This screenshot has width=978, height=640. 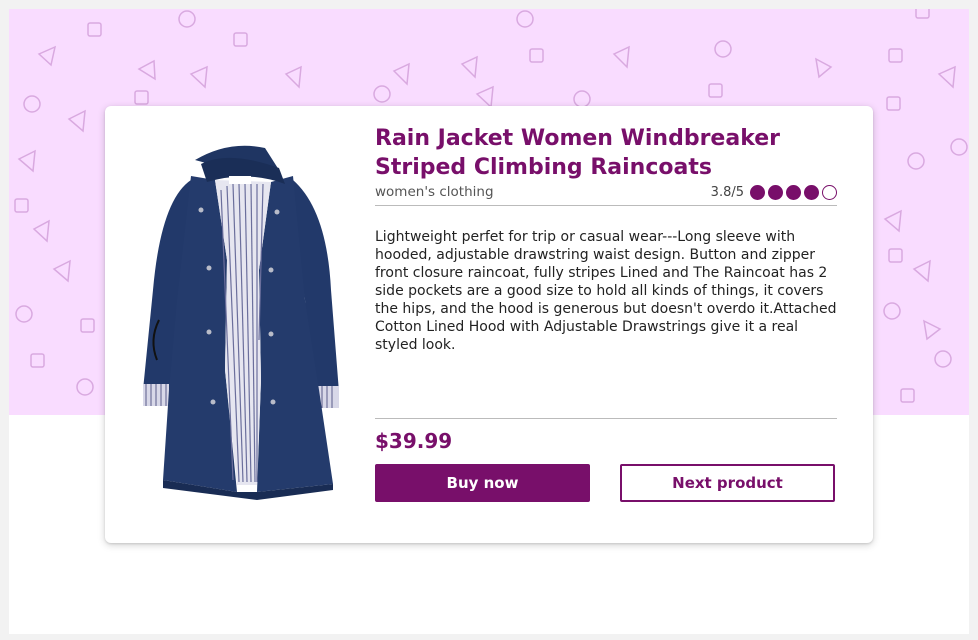 What do you see at coordinates (727, 192) in the screenshot?
I see `rating-text: 3.8/5` at bounding box center [727, 192].